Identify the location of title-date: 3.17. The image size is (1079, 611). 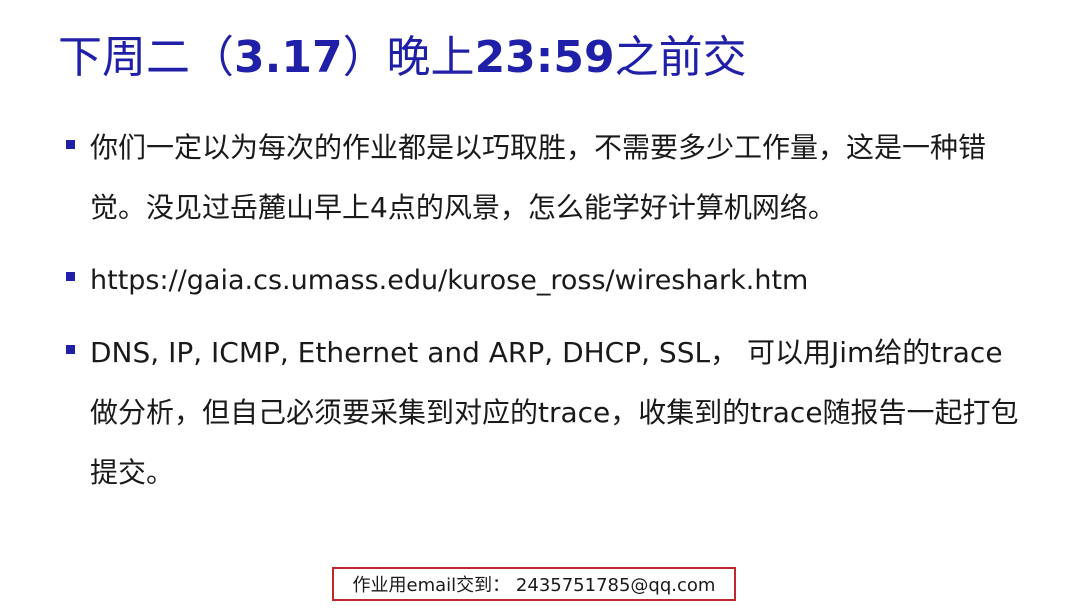
(288, 57).